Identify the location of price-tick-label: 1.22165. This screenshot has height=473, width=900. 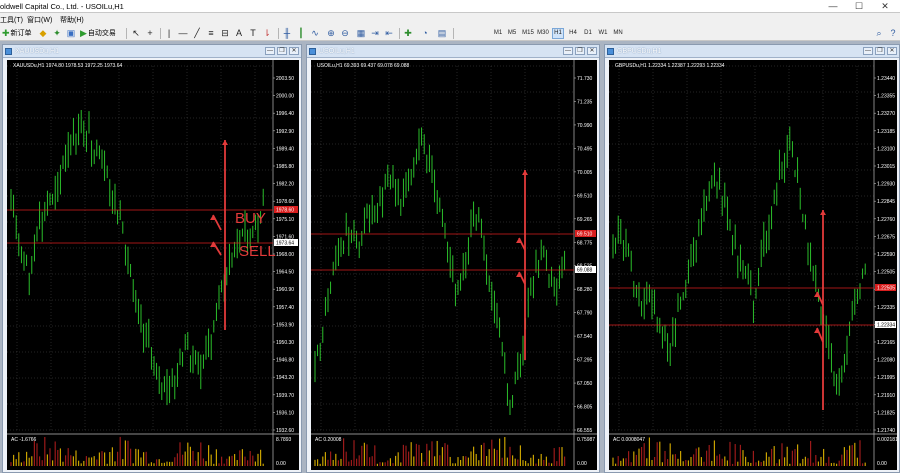
(886, 343).